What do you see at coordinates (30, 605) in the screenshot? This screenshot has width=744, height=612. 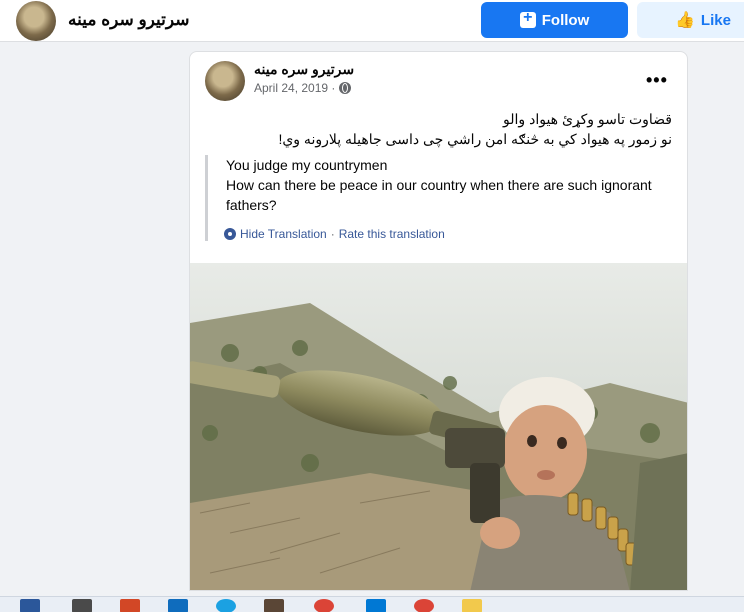 I see `word-icon` at bounding box center [30, 605].